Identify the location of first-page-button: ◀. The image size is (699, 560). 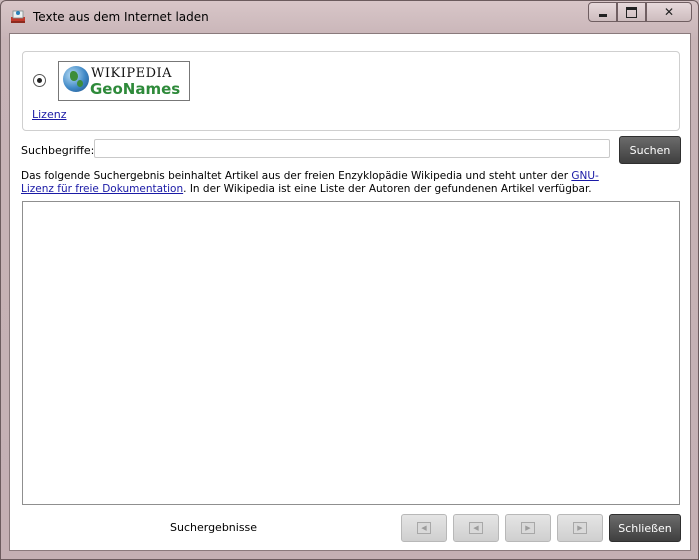
(424, 528).